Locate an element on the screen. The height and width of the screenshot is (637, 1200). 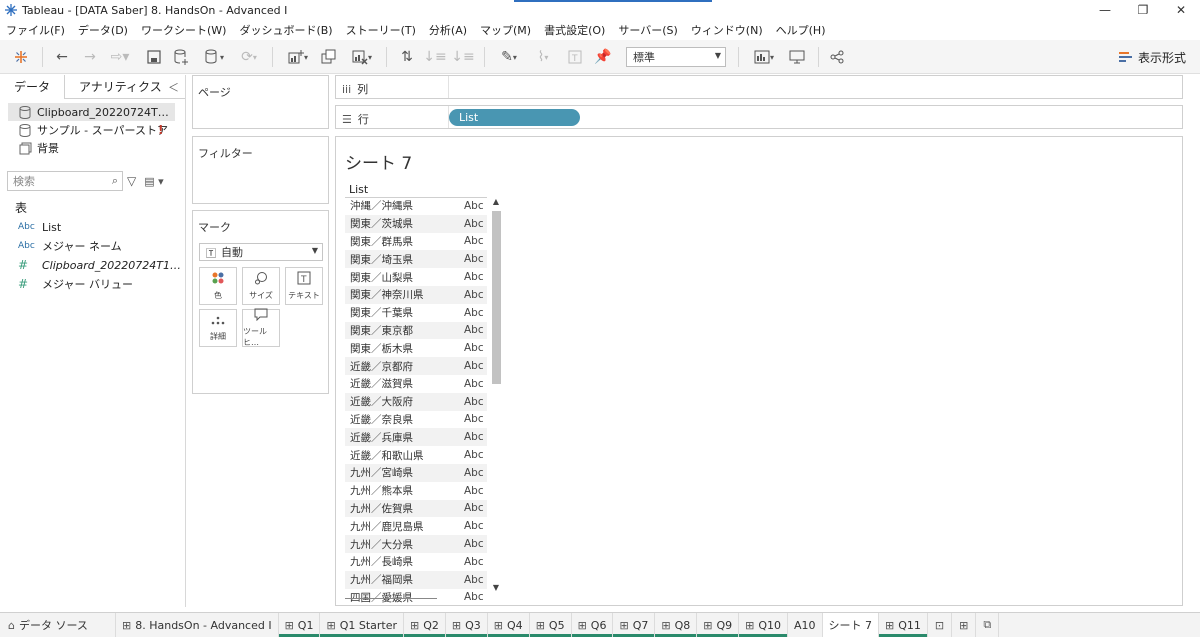
rows-shelf: ☰ 行 List is located at coordinates (759, 117).